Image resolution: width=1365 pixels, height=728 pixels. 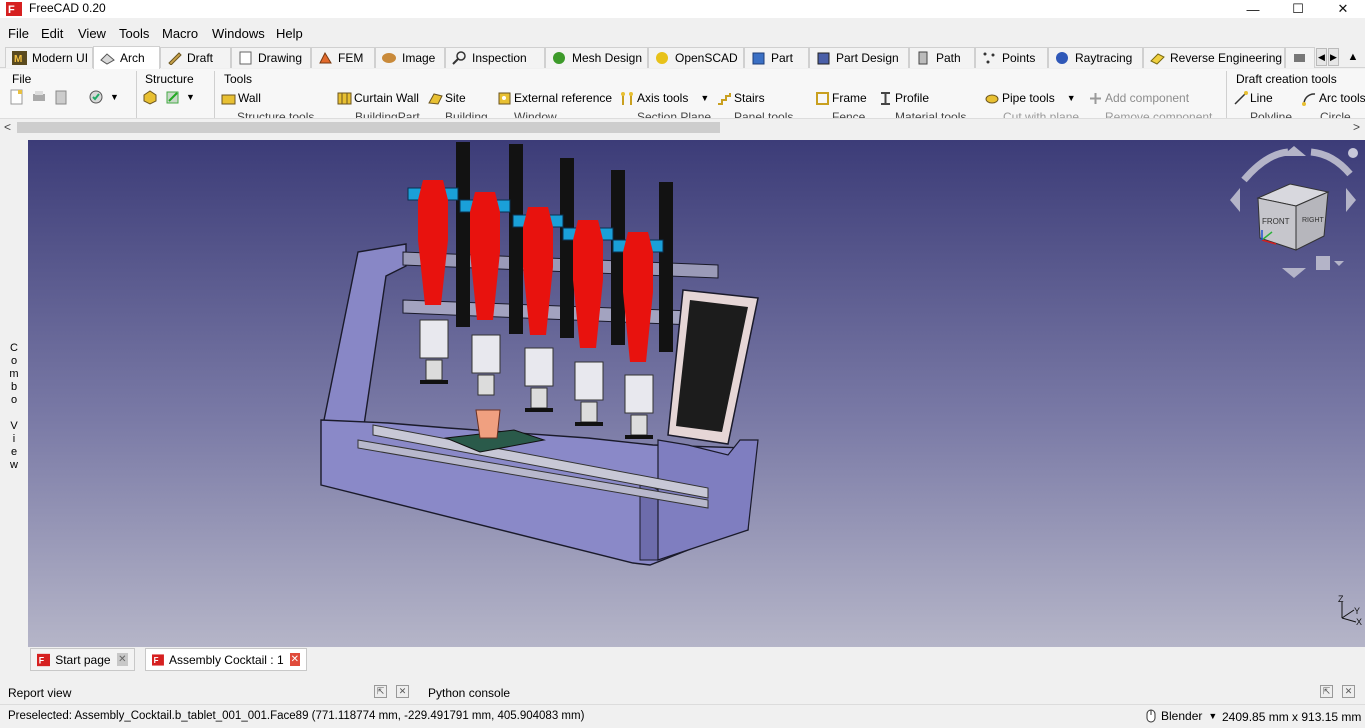 I want to click on tab-scroll-left-button: ◀, so click(x=1321, y=57).